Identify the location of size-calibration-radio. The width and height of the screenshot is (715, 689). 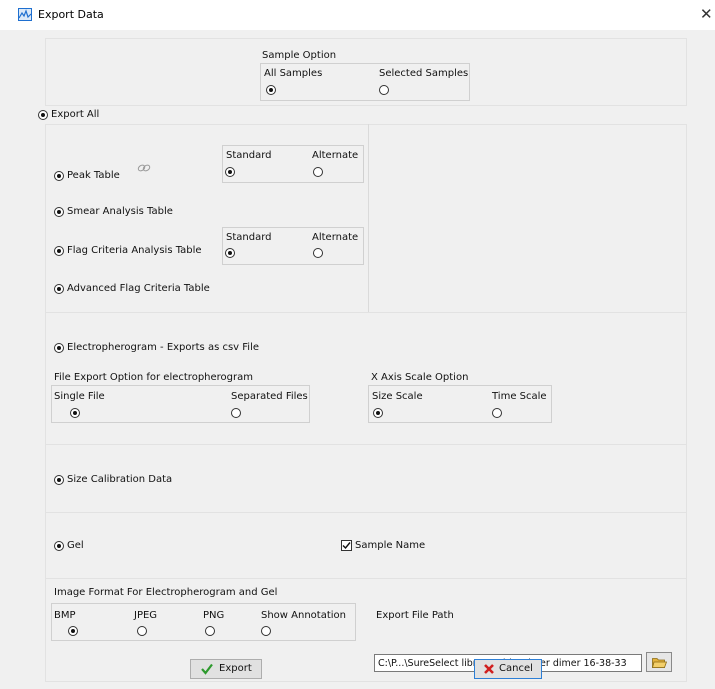
(59, 480).